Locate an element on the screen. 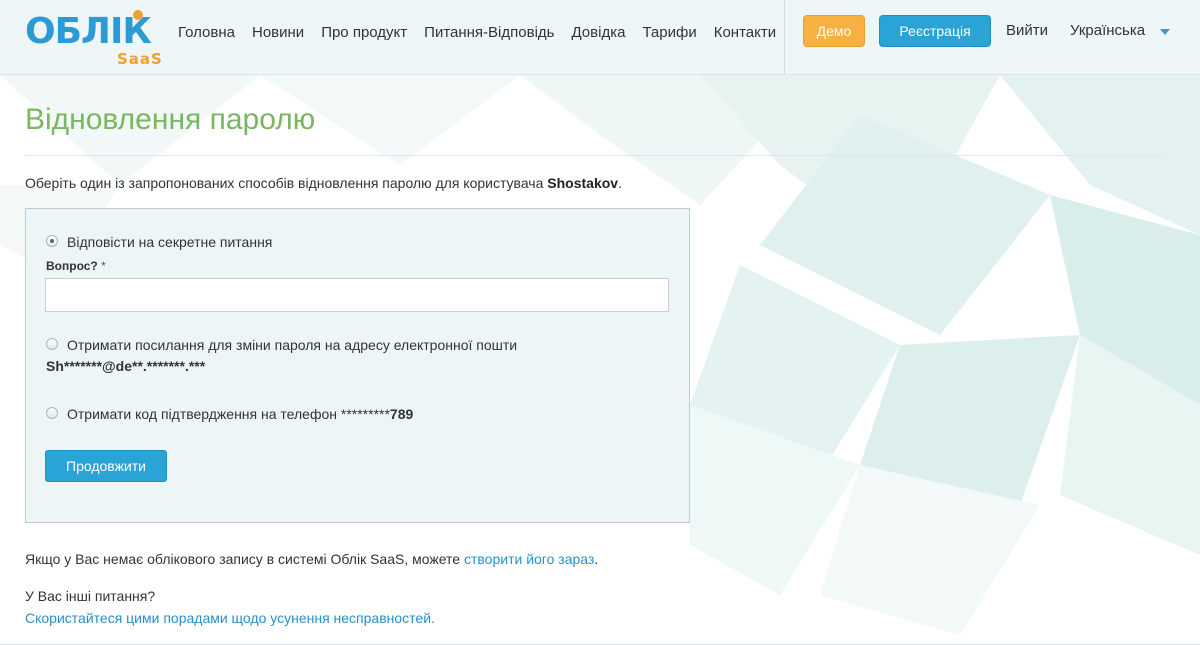 The image size is (1200, 645). radio-secret-question is located at coordinates (52, 241).